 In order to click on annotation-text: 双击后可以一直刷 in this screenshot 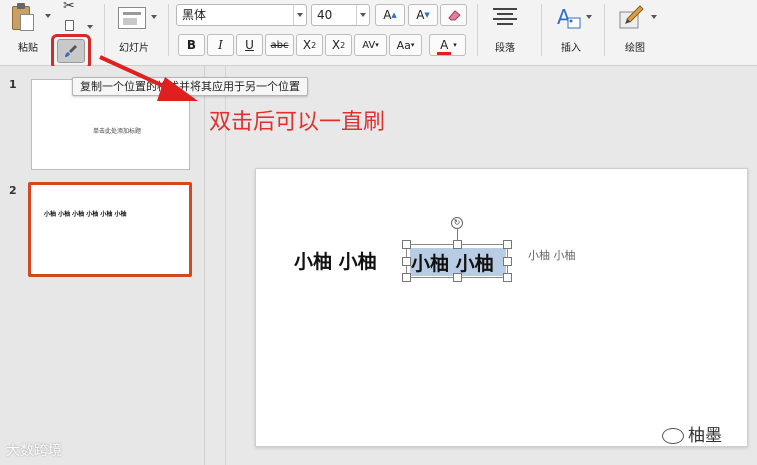, I will do `click(297, 122)`.